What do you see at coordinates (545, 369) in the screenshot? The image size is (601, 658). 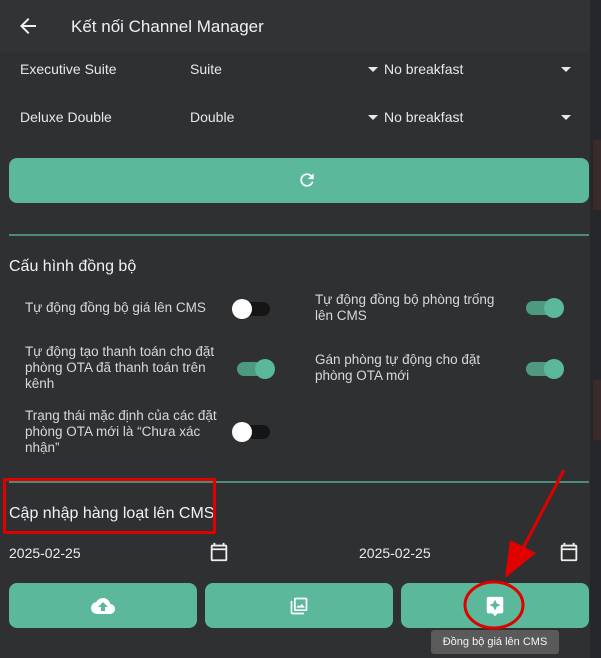 I see `auto-assign-room-toggle` at bounding box center [545, 369].